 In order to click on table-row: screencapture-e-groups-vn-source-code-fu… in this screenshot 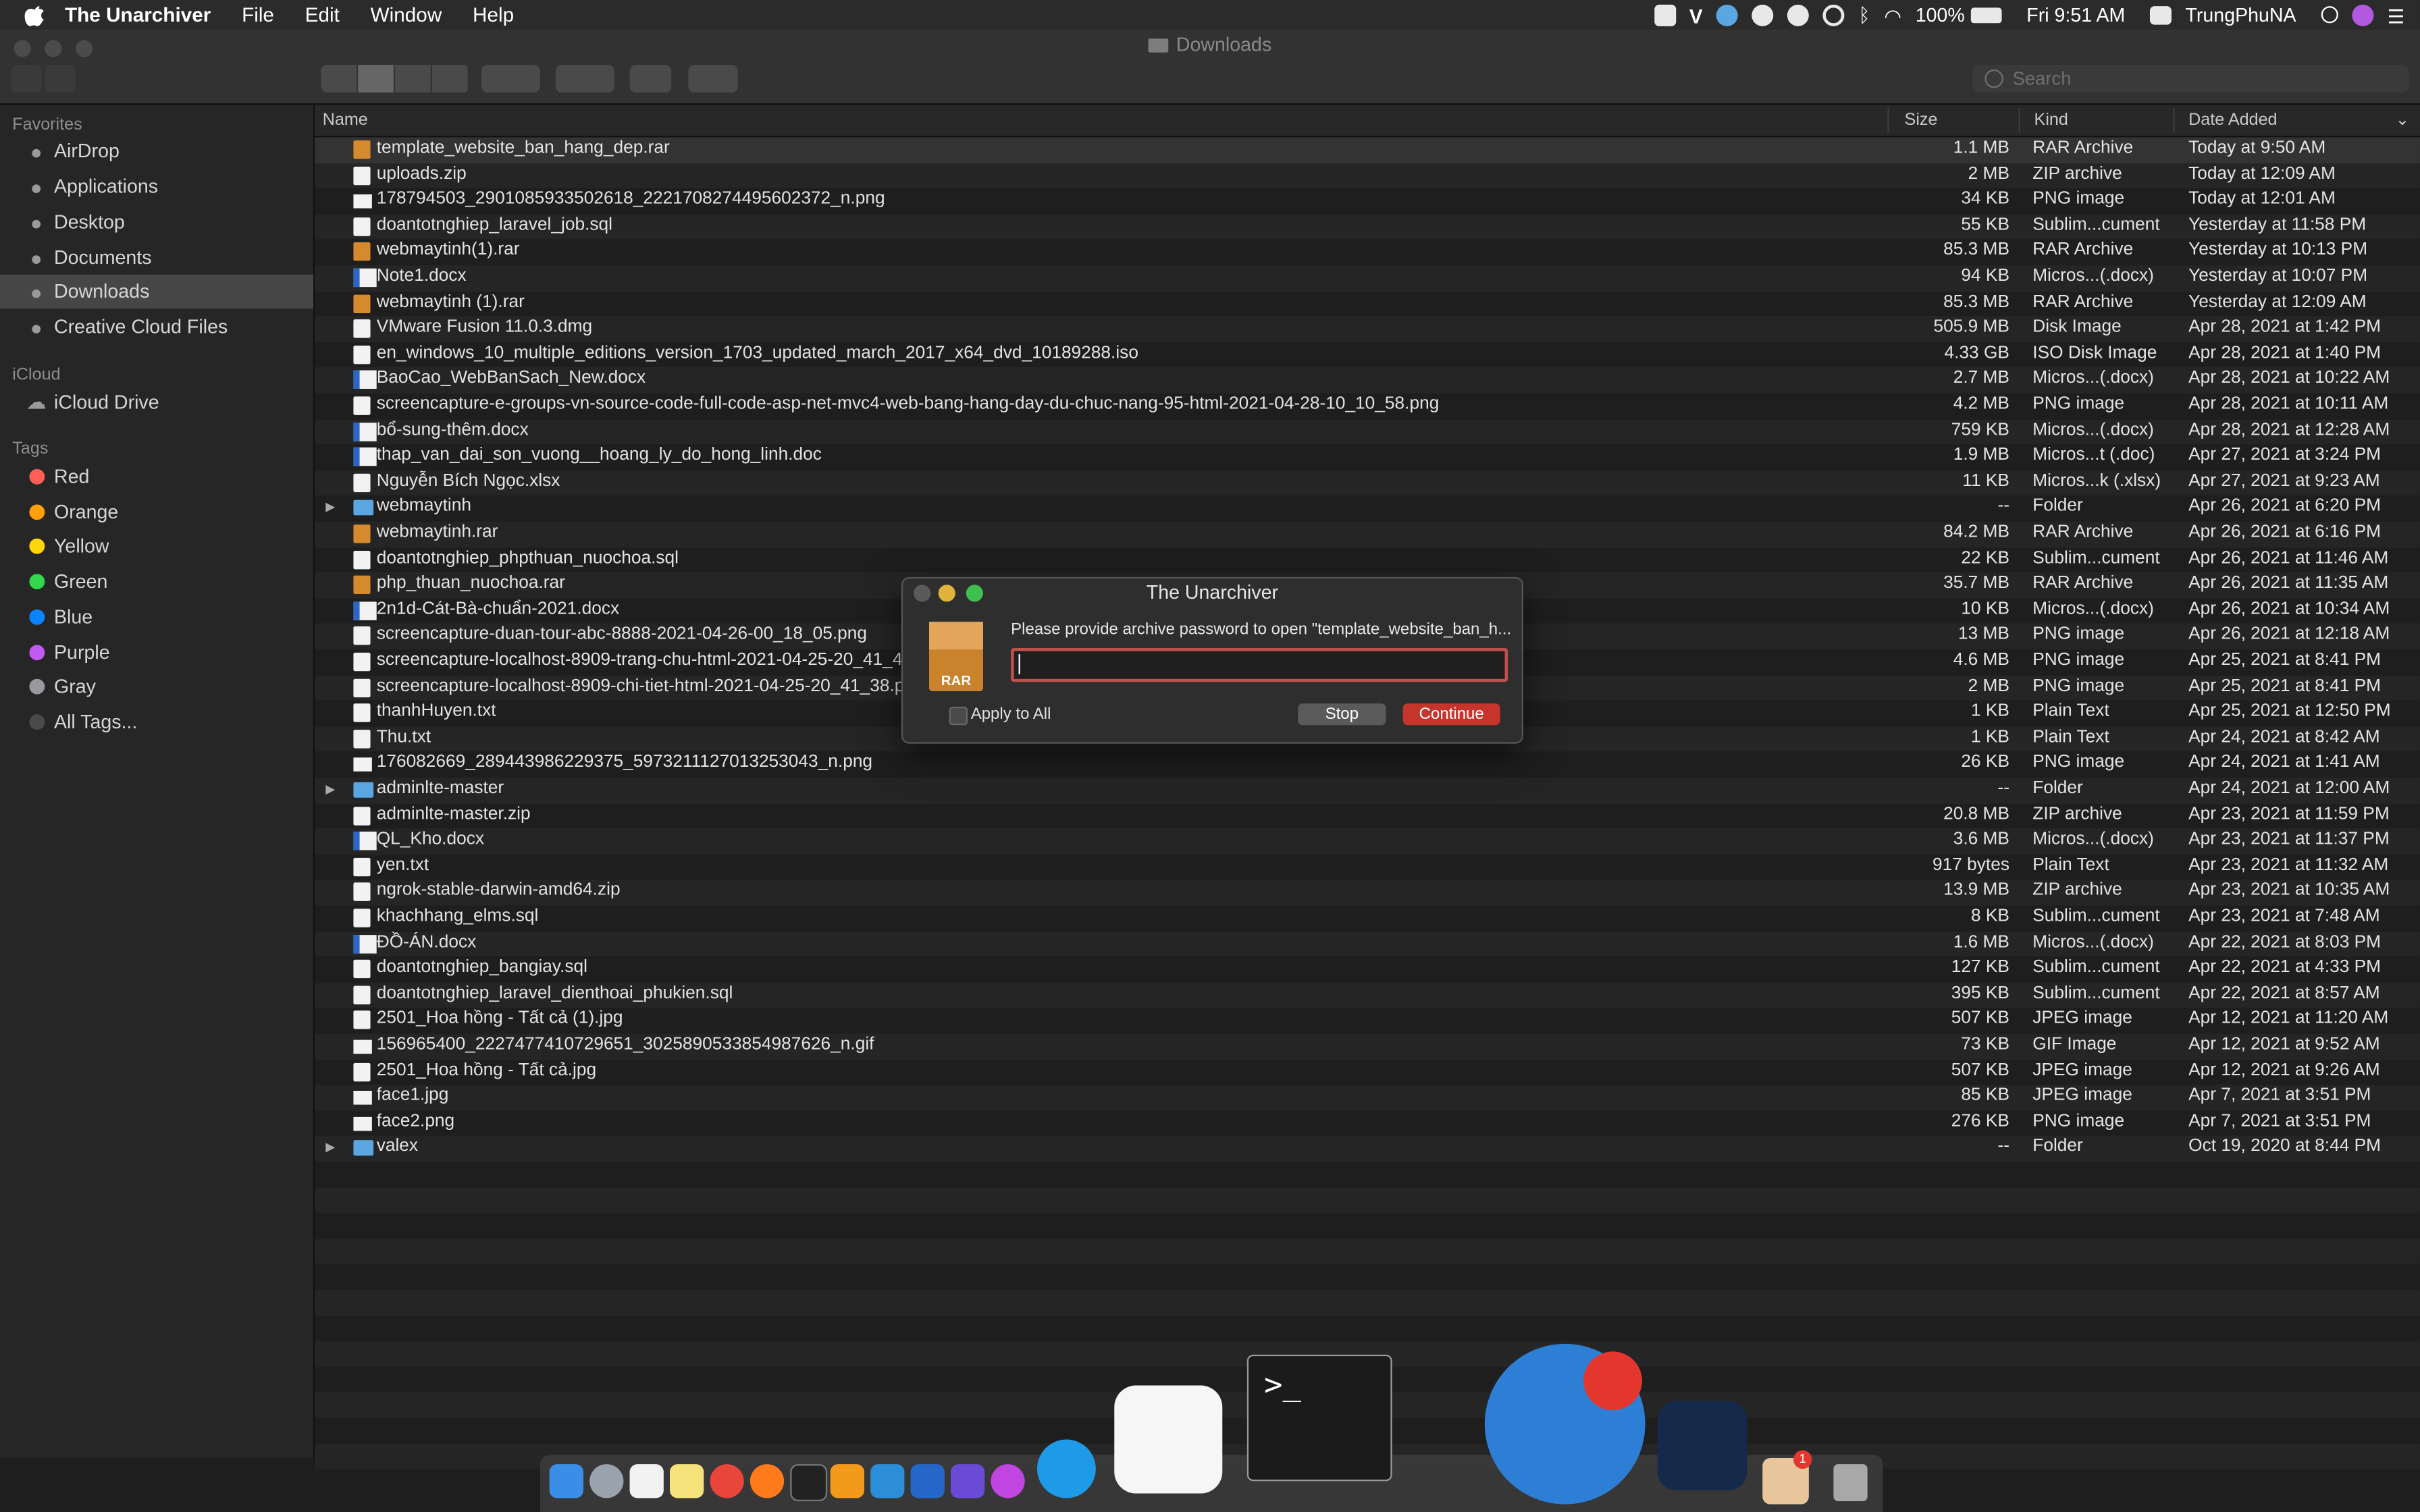, I will do `click(1367, 406)`.